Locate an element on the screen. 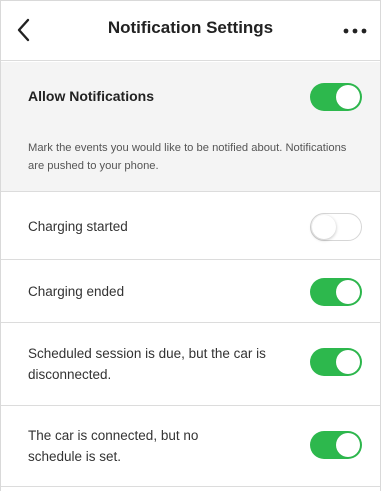 The image size is (381, 491). more-options-button is located at coordinates (355, 31).